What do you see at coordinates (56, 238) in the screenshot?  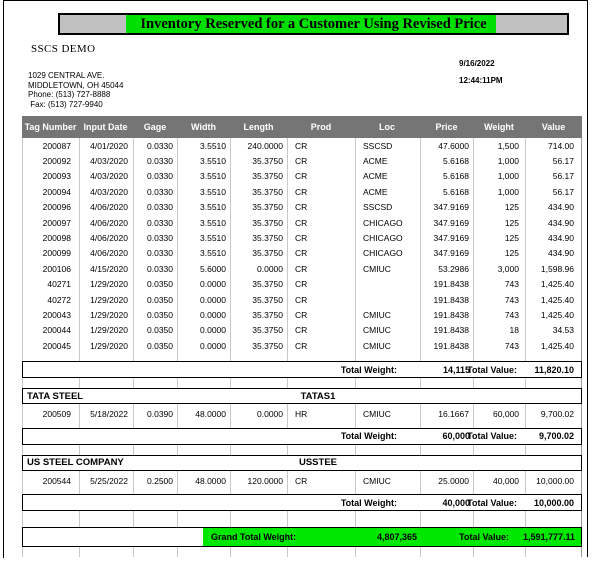 I see `cell-tag: 200098` at bounding box center [56, 238].